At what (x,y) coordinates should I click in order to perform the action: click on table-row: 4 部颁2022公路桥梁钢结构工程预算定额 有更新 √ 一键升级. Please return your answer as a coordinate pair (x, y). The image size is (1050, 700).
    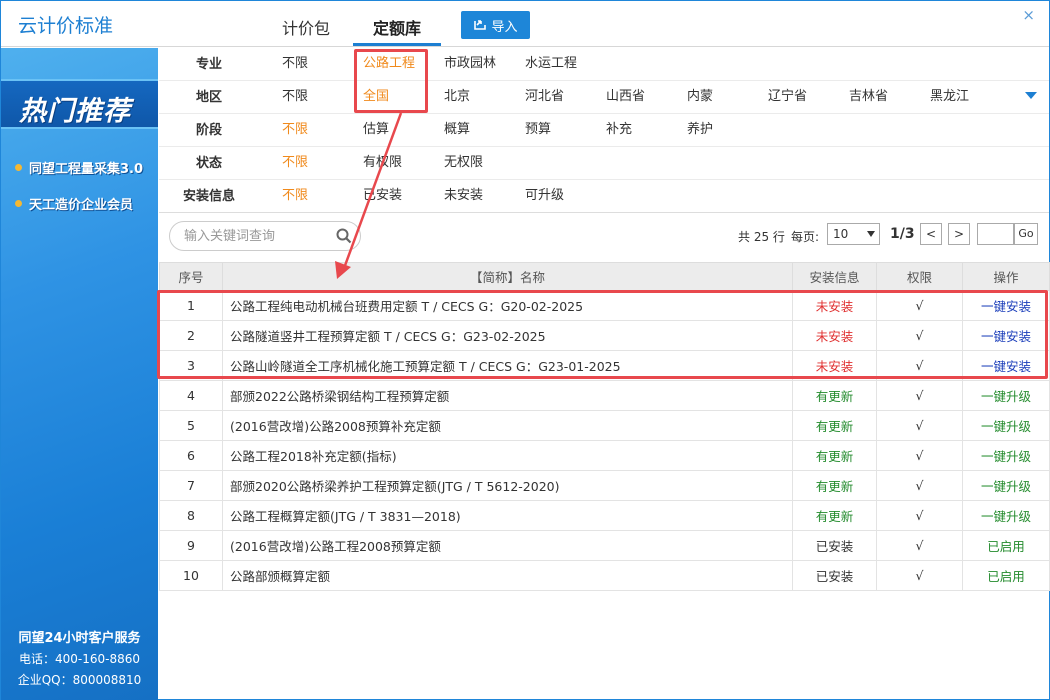
    Looking at the image, I should click on (604, 395).